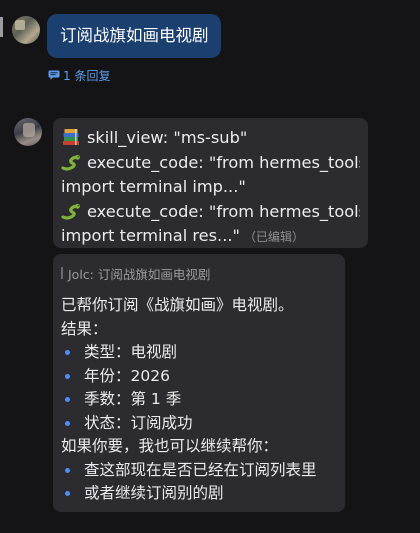  I want to click on list-item: 季数：第 1 季, so click(199, 400).